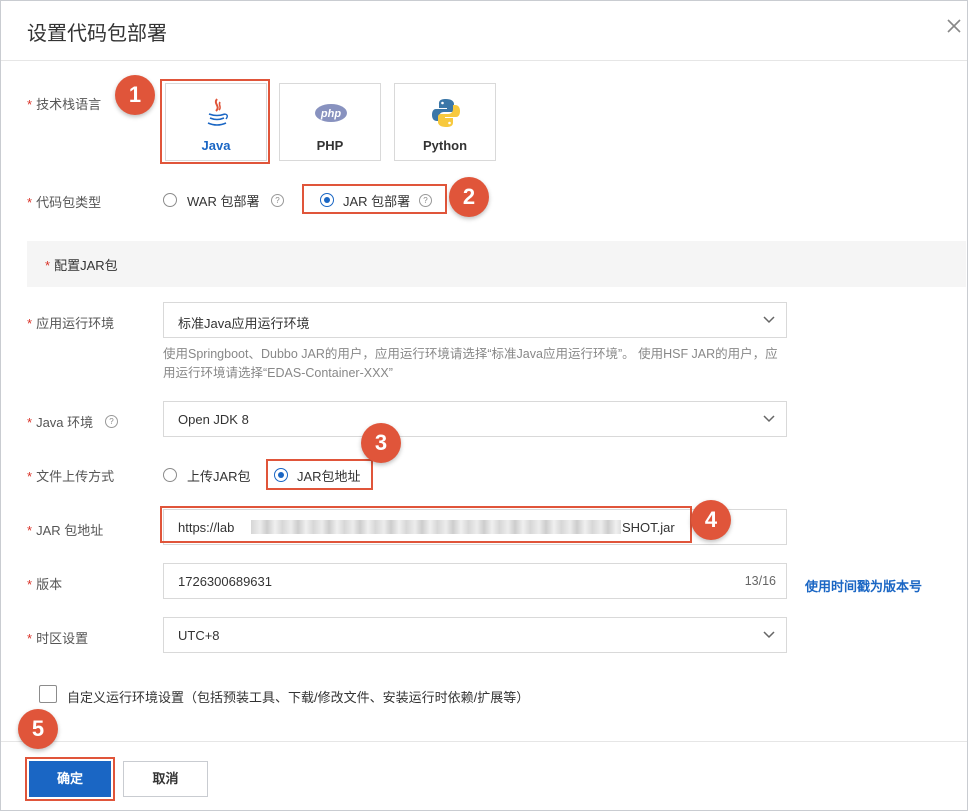 This screenshot has height=811, width=968. Describe the element at coordinates (475, 419) in the screenshot. I see `java-env-select: Open JDK 8` at that location.